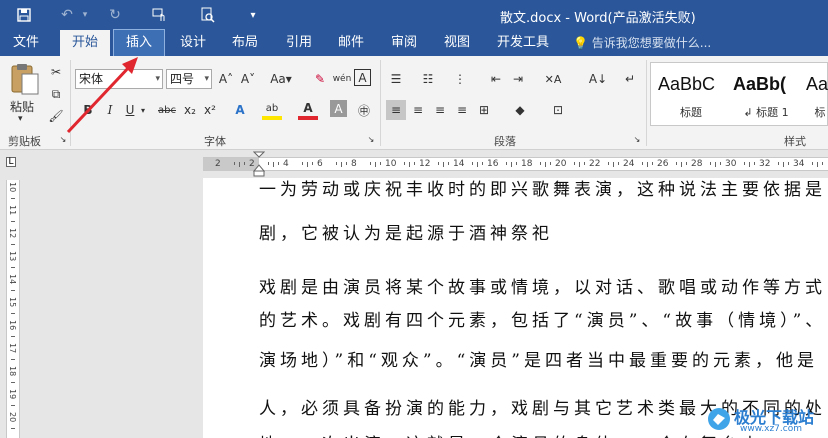  I want to click on horizontal-ruler: 2 2 4 6 8 10 12 14 16 18 20 22 24 26 28 30 32 34, so click(515, 164).